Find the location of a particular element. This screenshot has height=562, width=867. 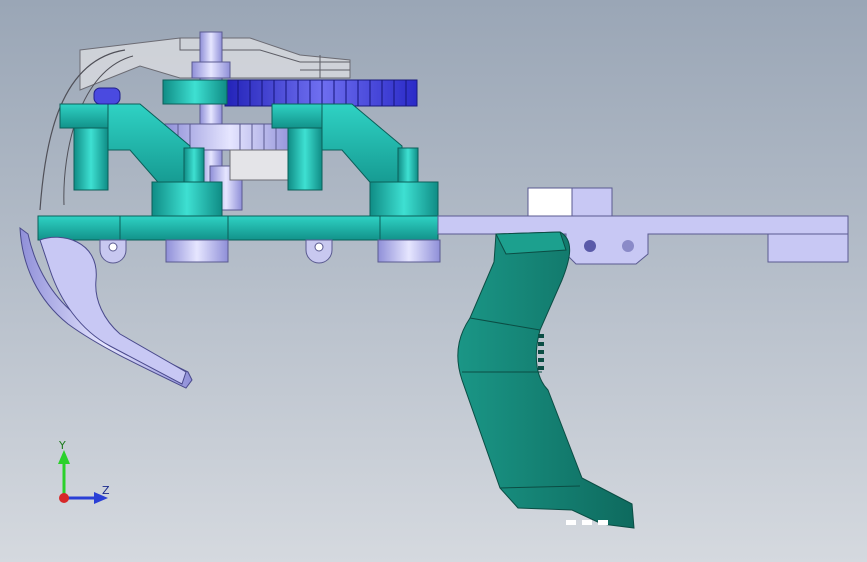

z-axis-label: Z is located at coordinates (106, 490).